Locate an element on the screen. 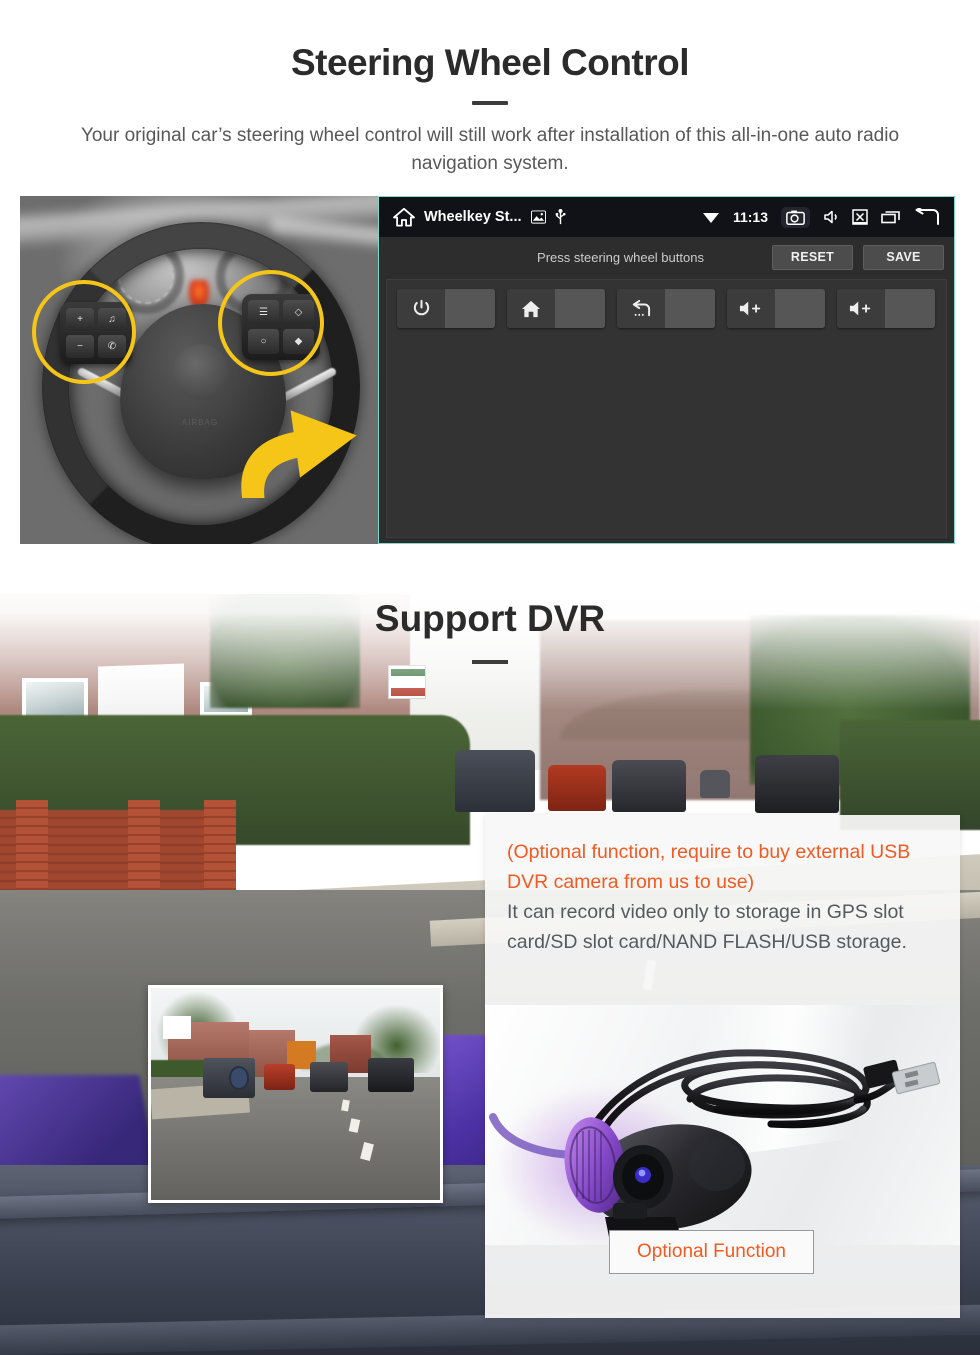 The height and width of the screenshot is (1355, 980). airbag-label: AIRBAG is located at coordinates (200, 422).